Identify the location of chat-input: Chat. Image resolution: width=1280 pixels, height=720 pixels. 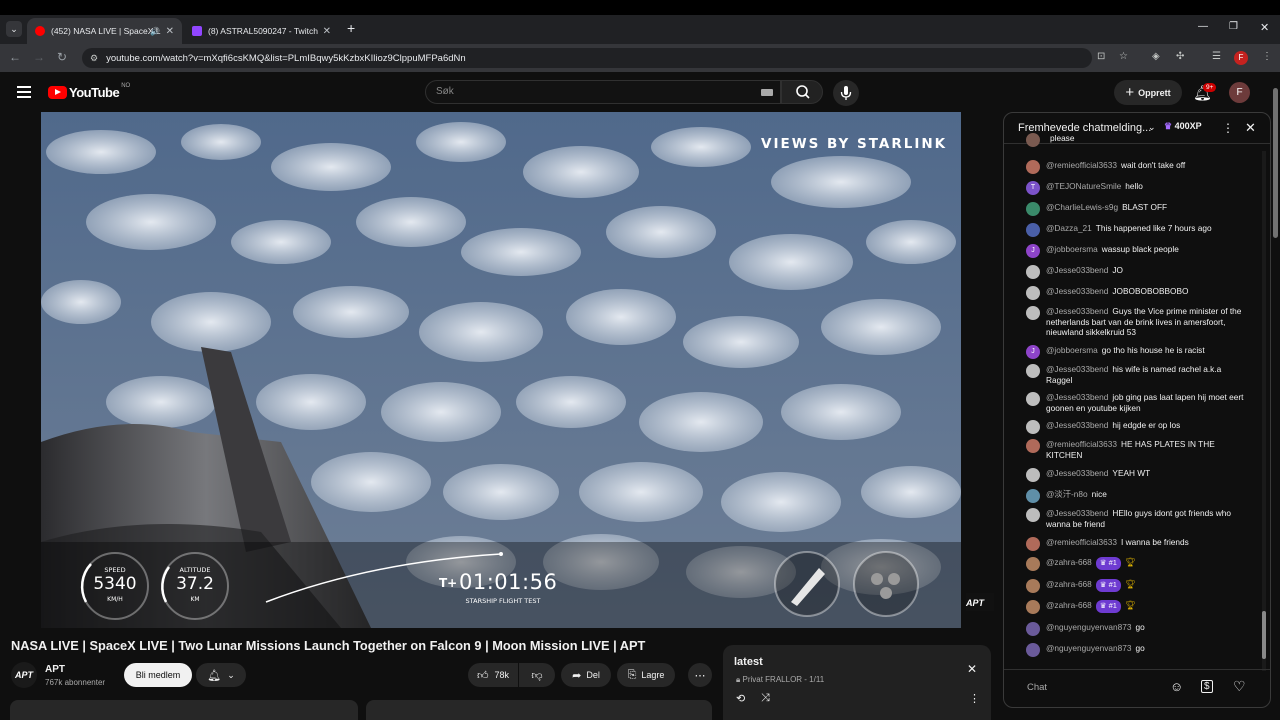
(1037, 687).